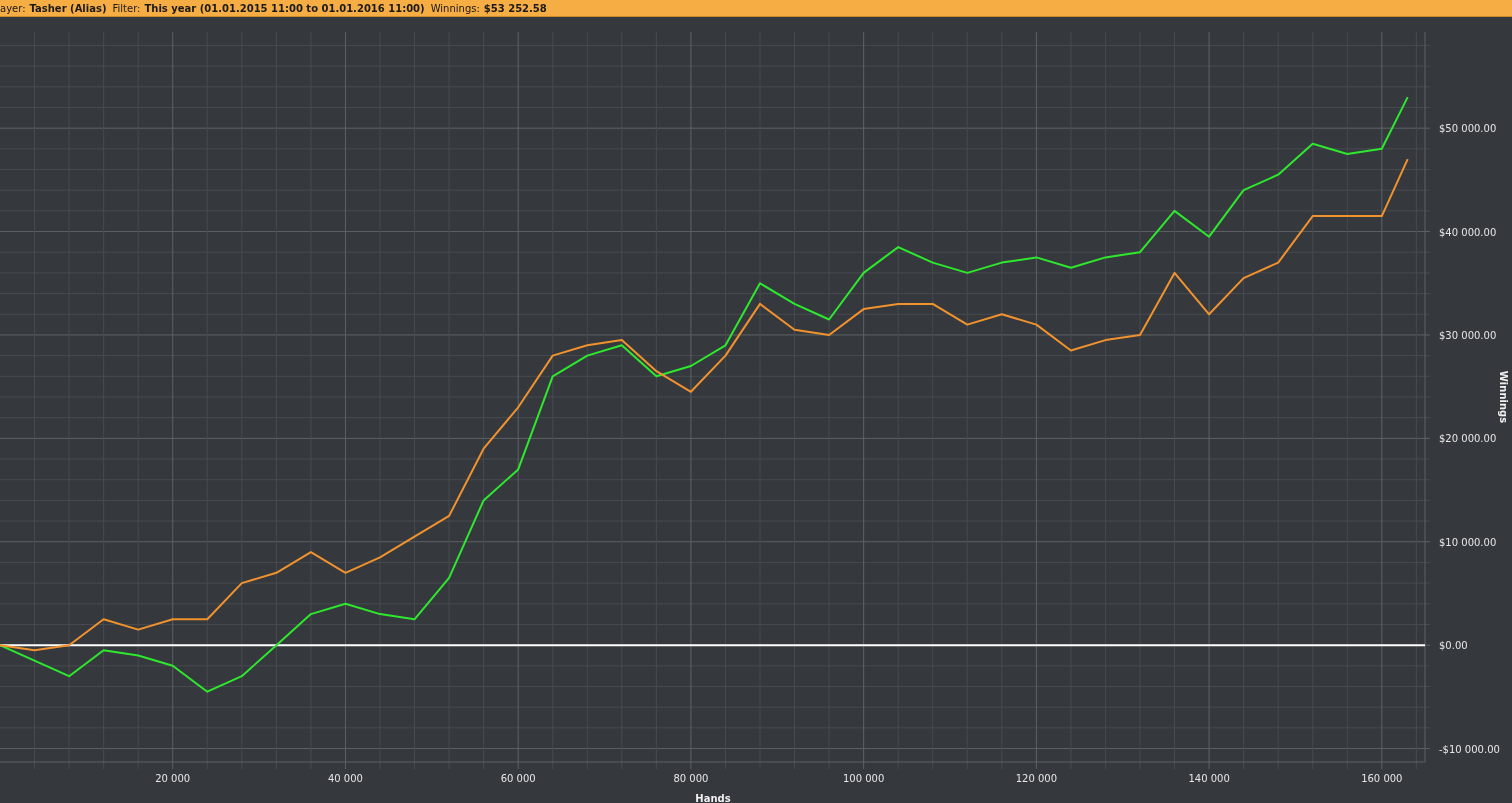 The width and height of the screenshot is (1512, 803). Describe the element at coordinates (1468, 129) in the screenshot. I see `axis-tick-label: $50 000.00` at that location.